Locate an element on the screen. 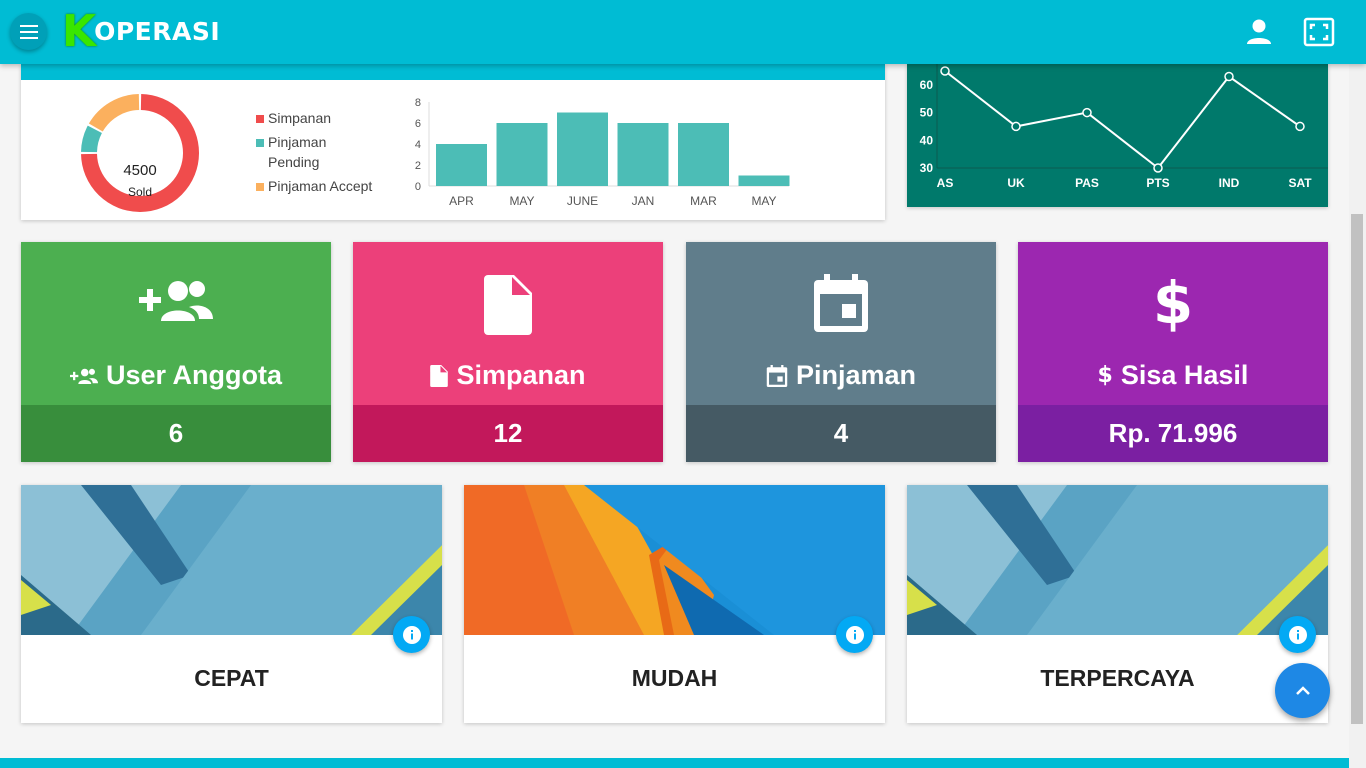 Image resolution: width=1366 pixels, height=768 pixels. bar-x-tick: MAR is located at coordinates (703, 201).